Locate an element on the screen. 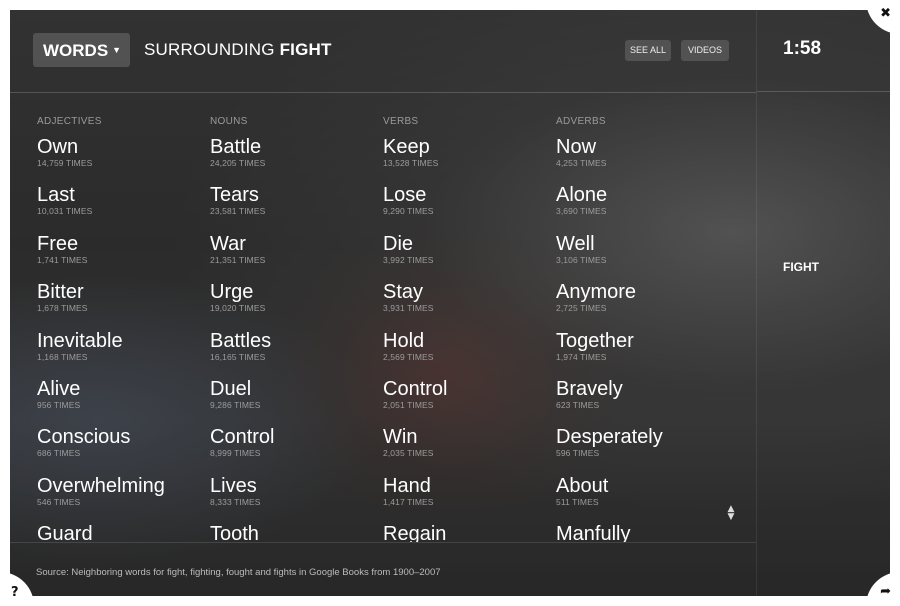  column-heading: VERBS is located at coordinates (401, 121).